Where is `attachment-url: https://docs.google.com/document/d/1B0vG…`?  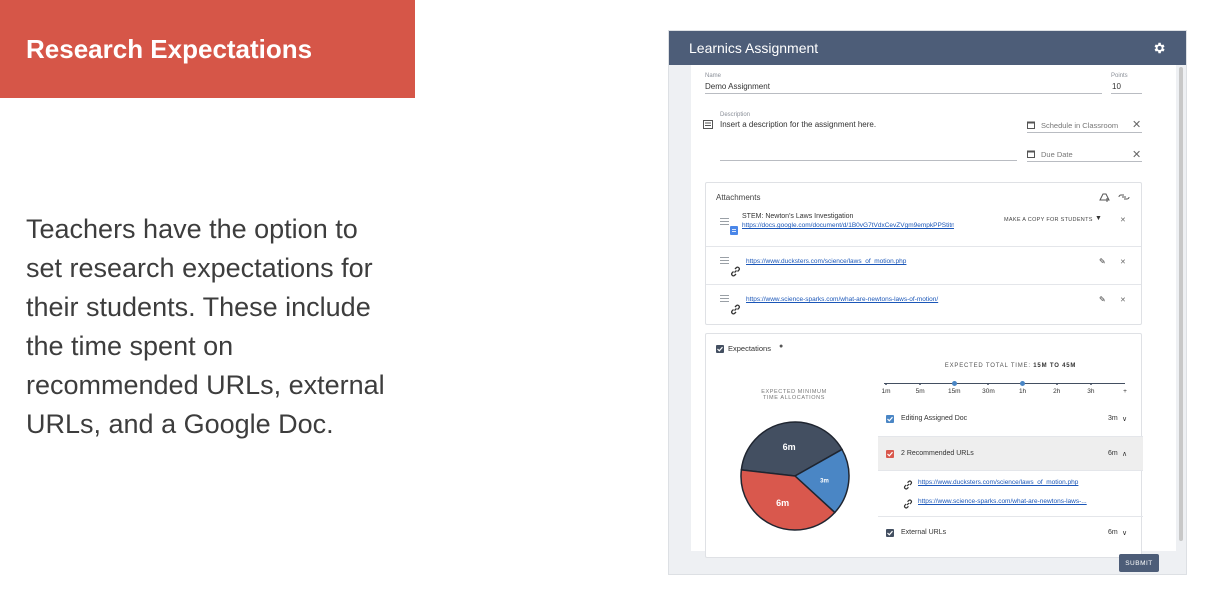
attachment-url: https://docs.google.com/document/d/1B0vG… is located at coordinates (848, 225).